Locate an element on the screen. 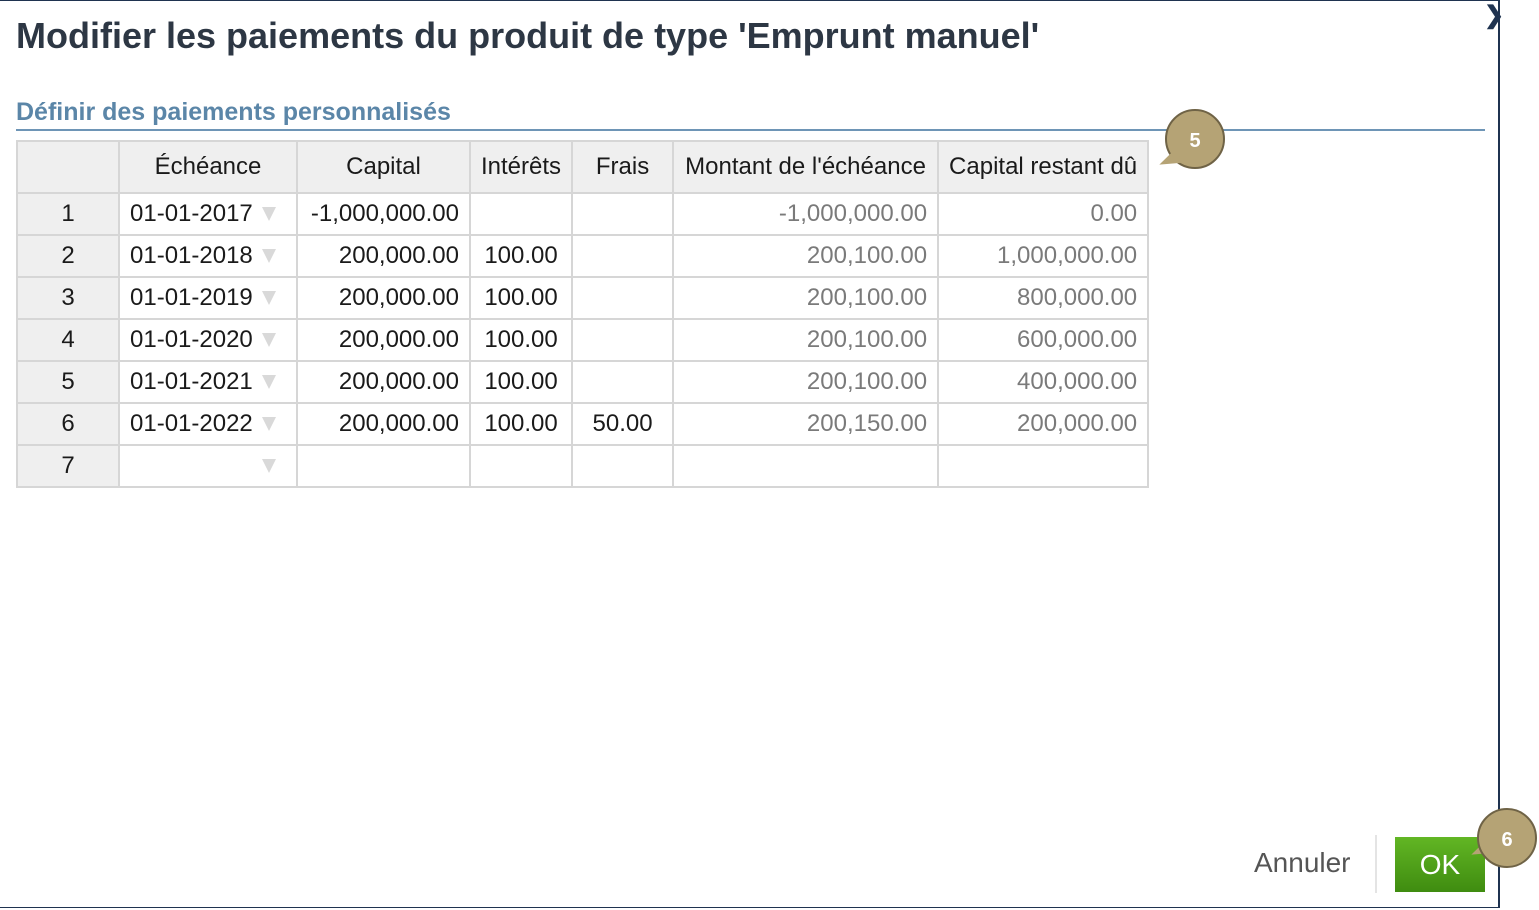 The height and width of the screenshot is (910, 1539). montant-cell: 200,150.00 is located at coordinates (806, 424).